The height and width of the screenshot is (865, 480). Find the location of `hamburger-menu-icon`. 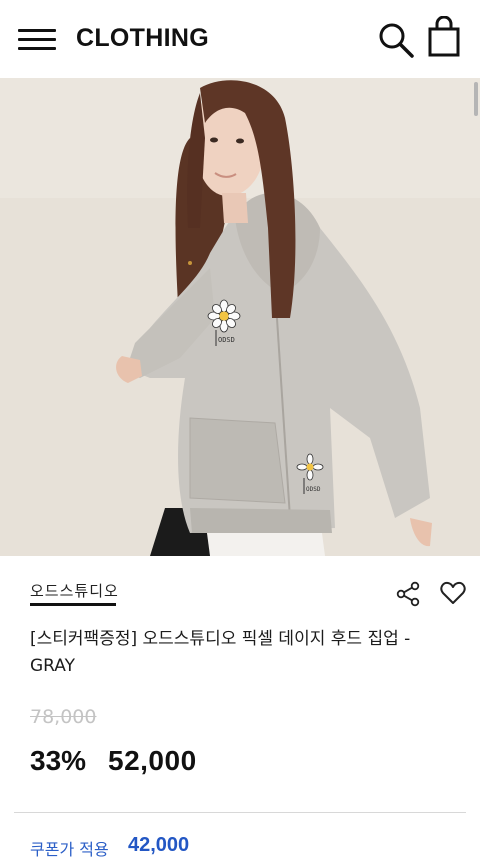

hamburger-menu-icon is located at coordinates (37, 40).